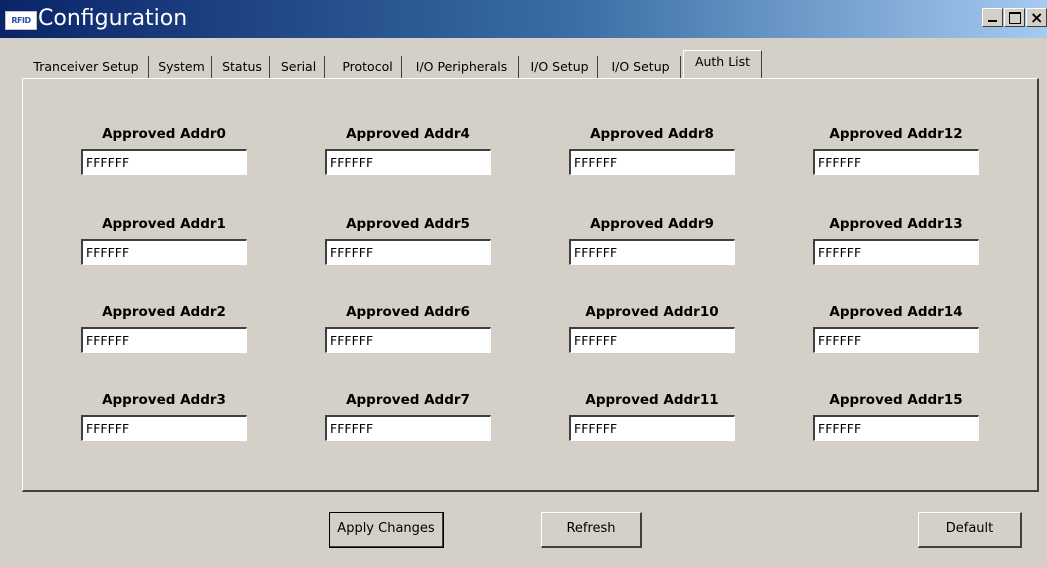  I want to click on field-label: Approved Addr12, so click(896, 134).